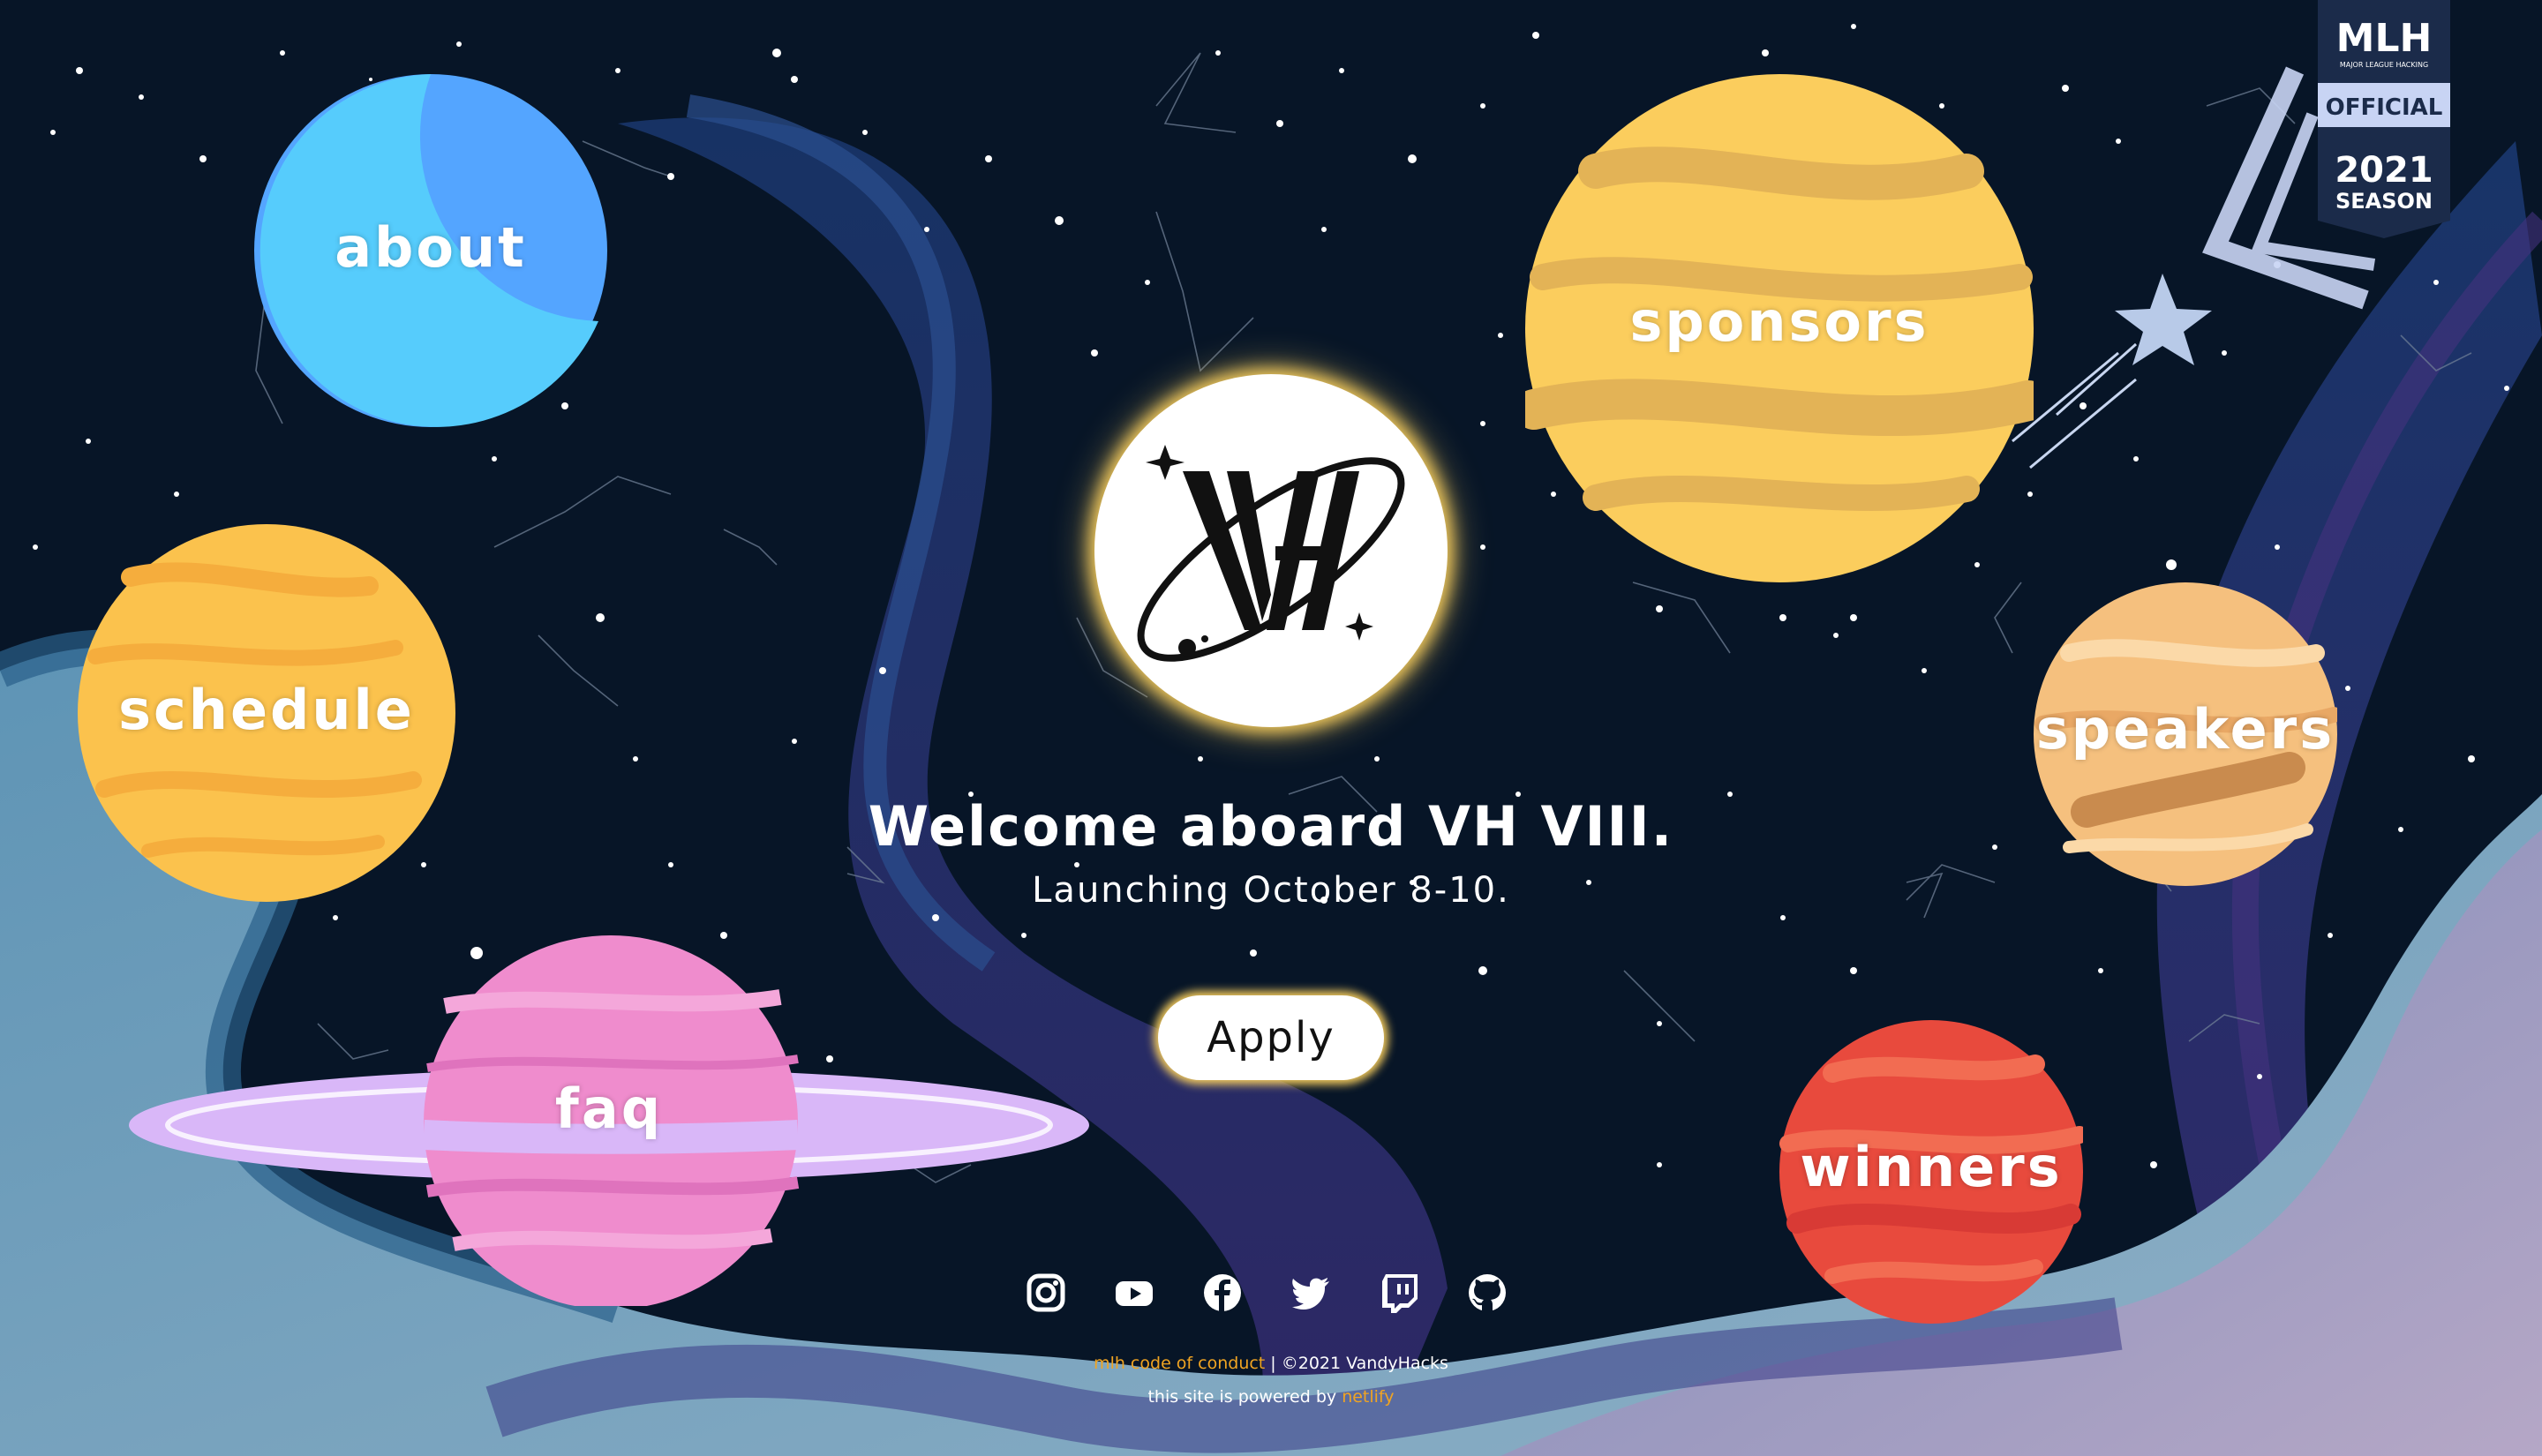 The width and height of the screenshot is (2542, 1456). What do you see at coordinates (2384, 170) in the screenshot?
I see `mlh-year: 2021` at bounding box center [2384, 170].